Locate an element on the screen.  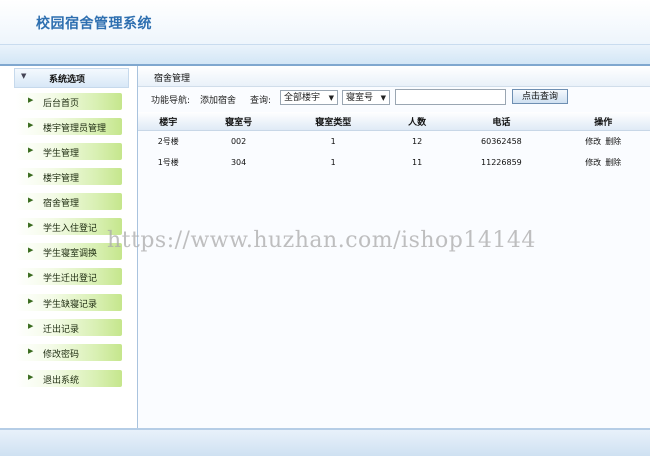
cell-count: 11 is located at coordinates (417, 162).